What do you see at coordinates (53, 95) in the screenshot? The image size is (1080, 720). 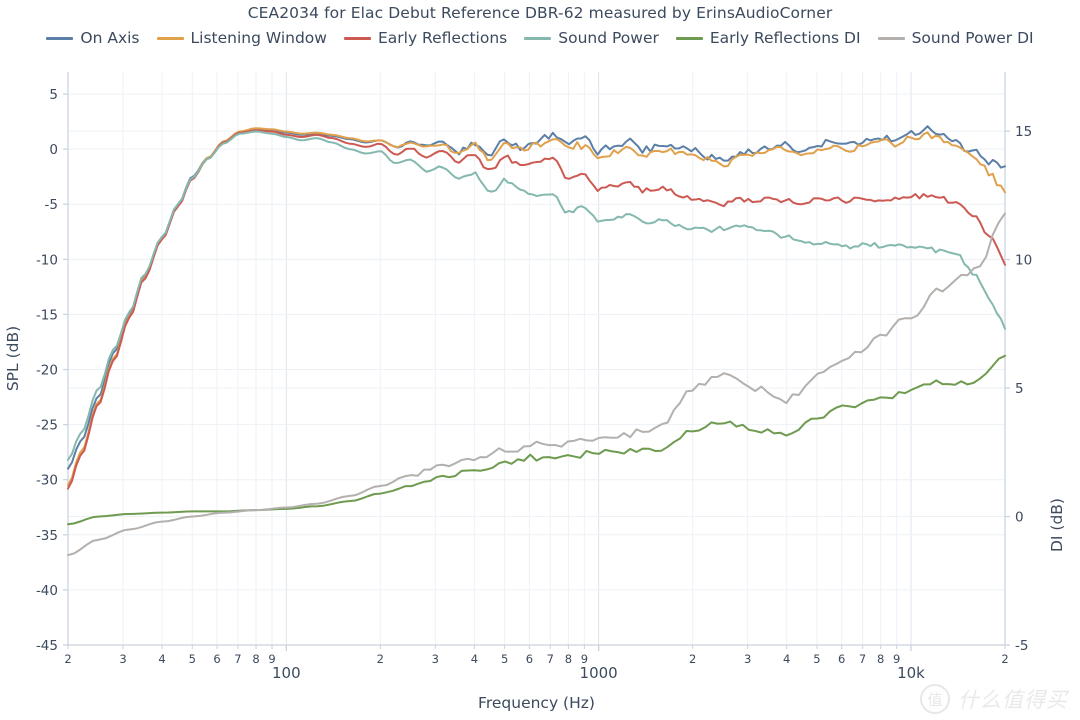 I see `tick-label-y: 5` at bounding box center [53, 95].